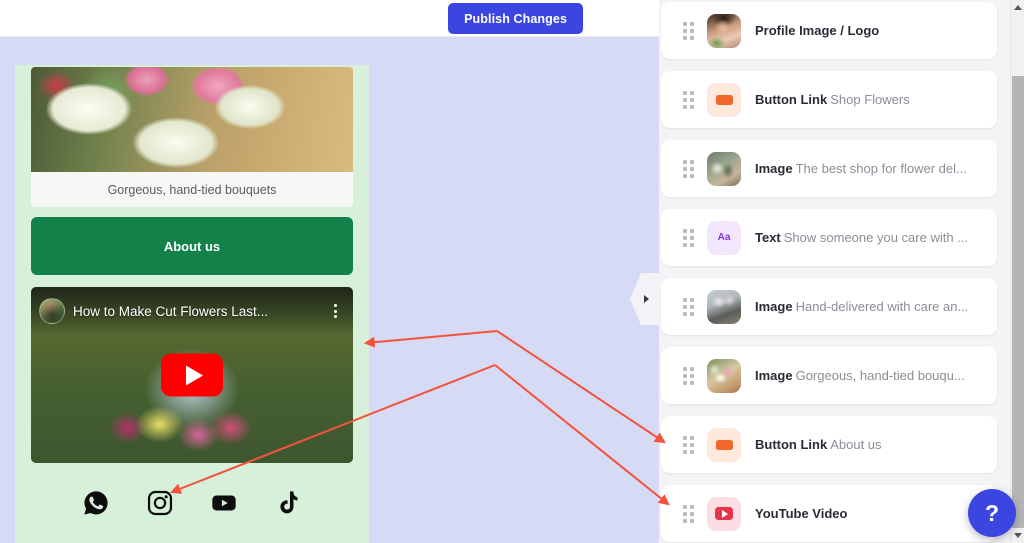 This screenshot has height=543, width=1024. I want to click on block-item-label: Profile Image / Logo, so click(817, 30).